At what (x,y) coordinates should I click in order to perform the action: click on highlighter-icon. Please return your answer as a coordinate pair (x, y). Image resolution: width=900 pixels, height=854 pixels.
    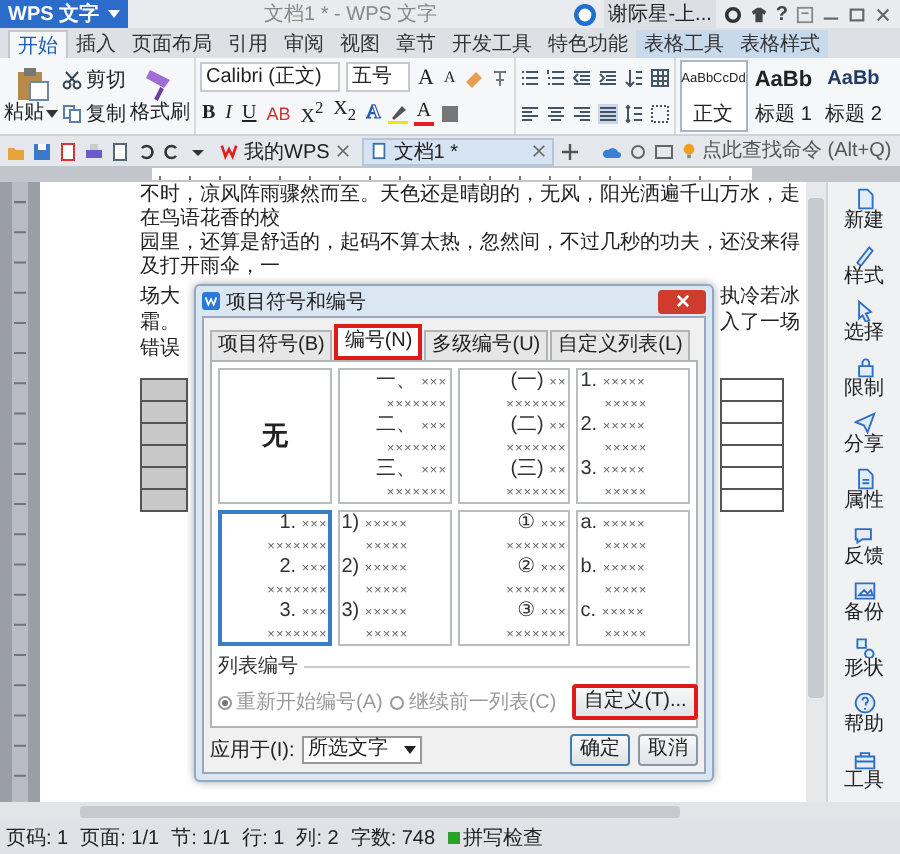
    Looking at the image, I should click on (398, 113).